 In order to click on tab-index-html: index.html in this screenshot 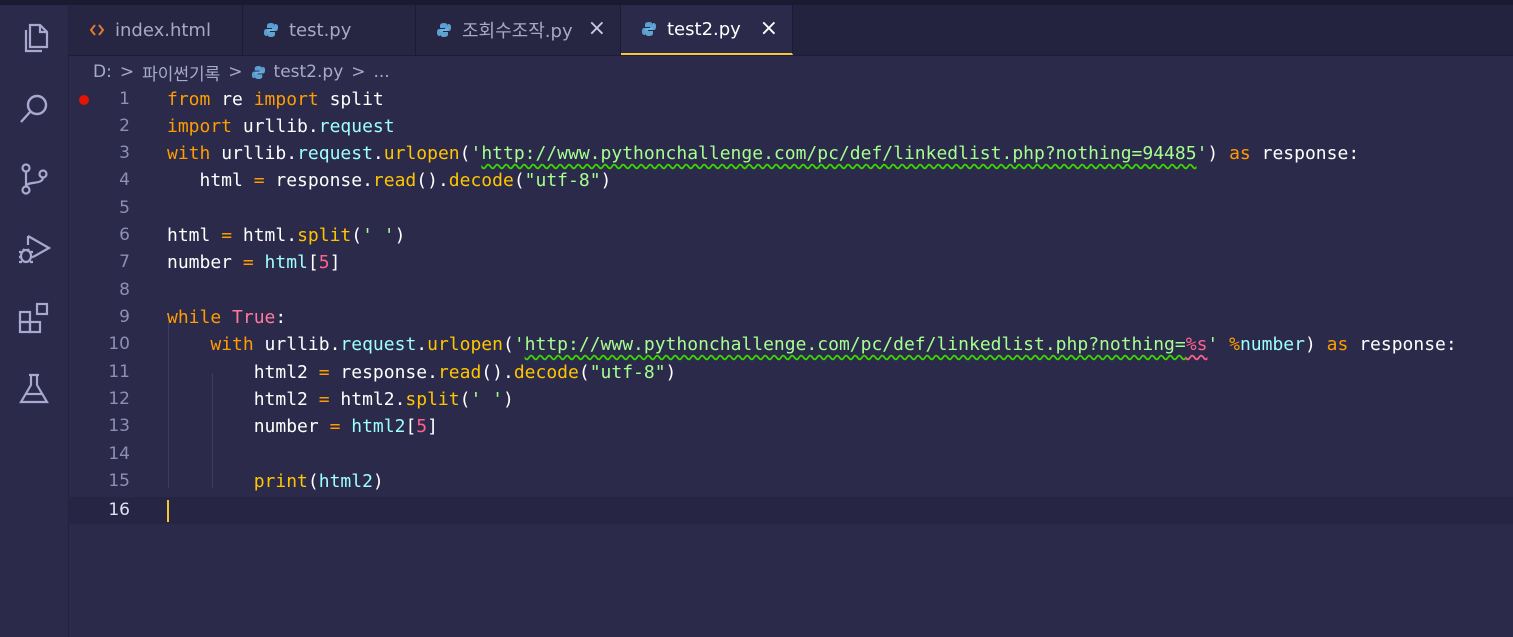, I will do `click(156, 30)`.